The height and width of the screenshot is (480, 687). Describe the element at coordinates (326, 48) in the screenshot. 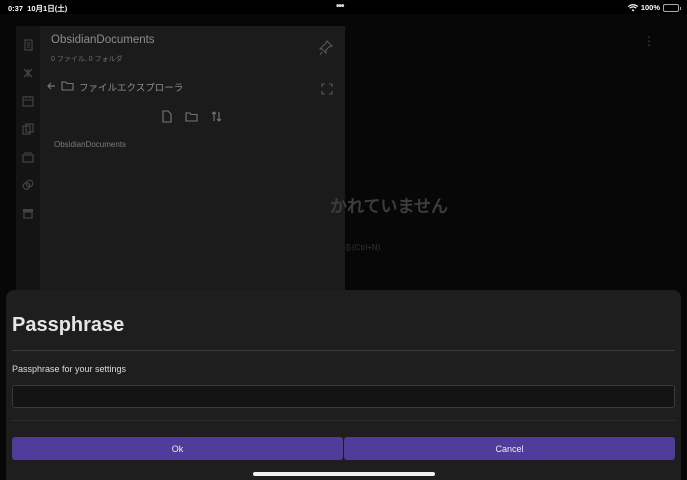

I see `pin-icon` at that location.